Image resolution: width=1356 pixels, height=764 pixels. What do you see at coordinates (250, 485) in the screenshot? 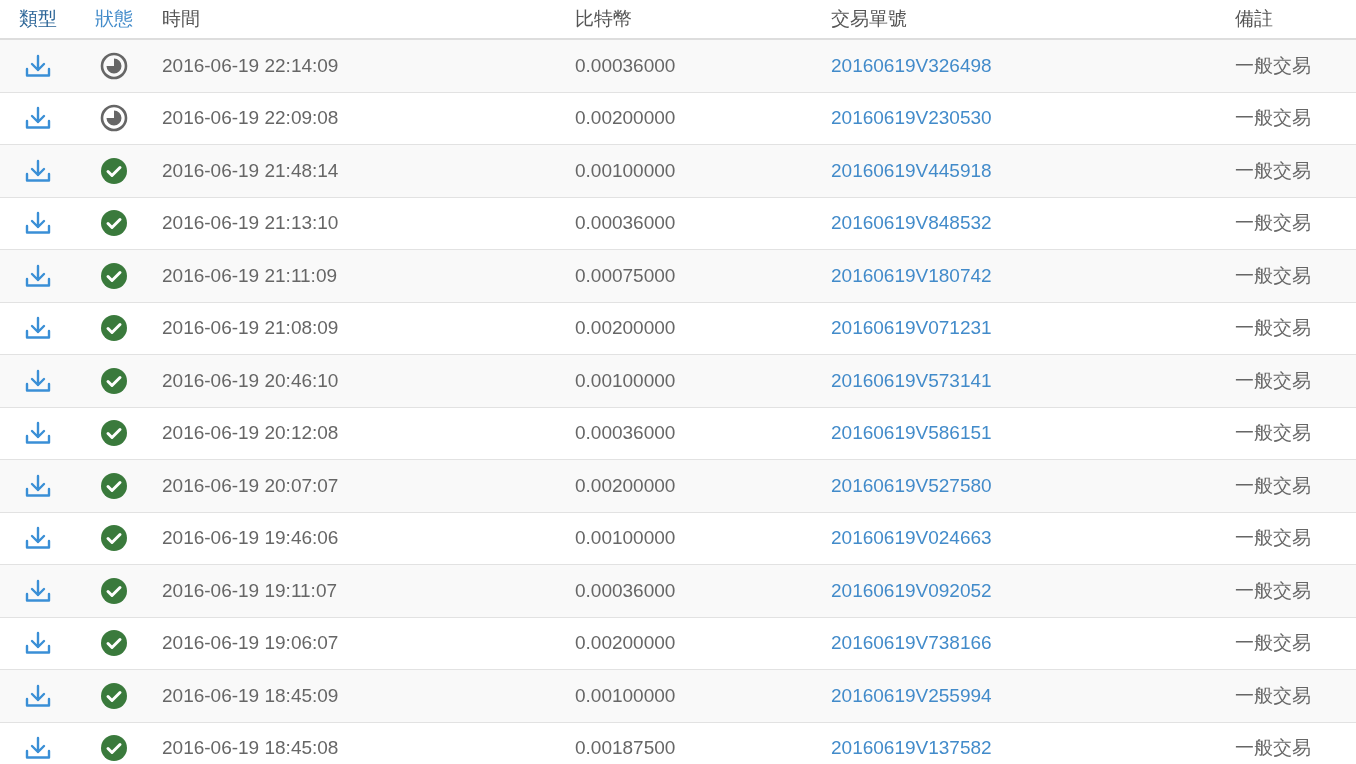
I see `timestamp: 2016-06-19 20:07:07` at bounding box center [250, 485].